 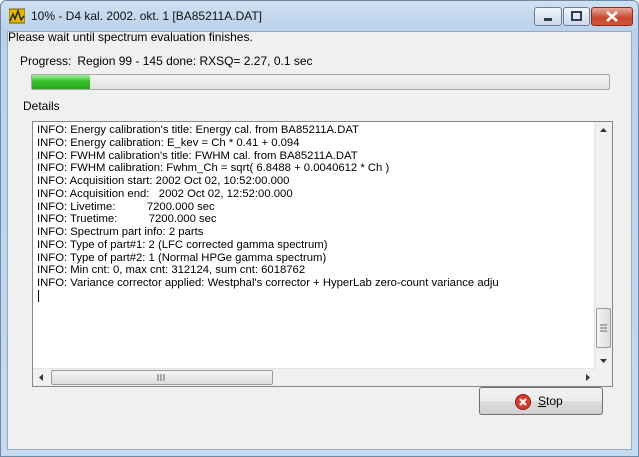 I want to click on arrow-right-icon, so click(x=588, y=377).